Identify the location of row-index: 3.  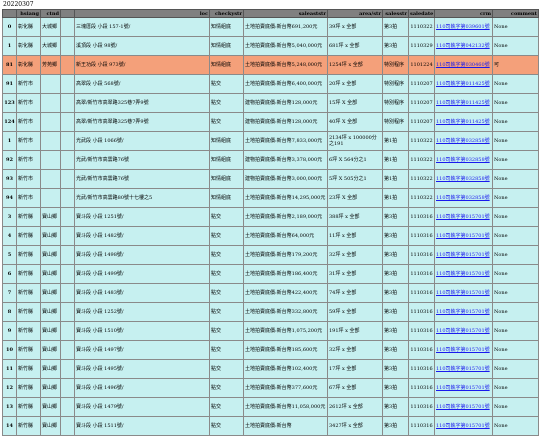
(9, 217).